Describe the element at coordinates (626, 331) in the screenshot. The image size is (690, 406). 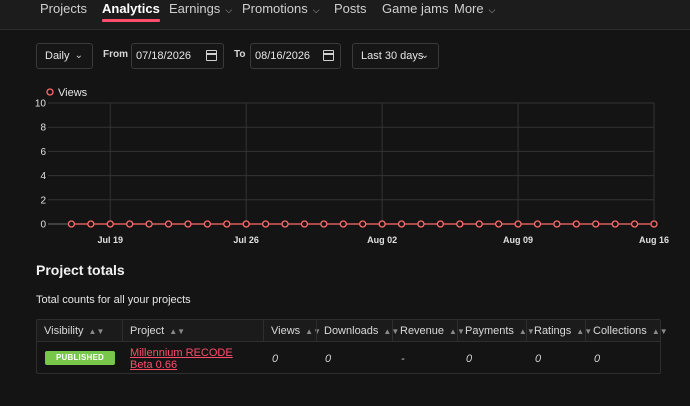
I see `column-collections: Collections ▲▼` at that location.